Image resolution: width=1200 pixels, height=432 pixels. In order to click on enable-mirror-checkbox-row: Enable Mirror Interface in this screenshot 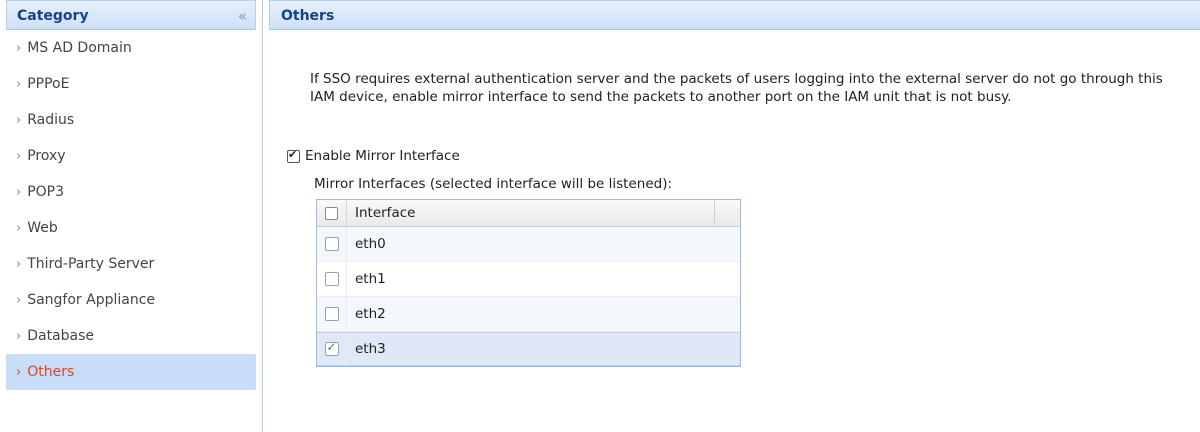, I will do `click(373, 156)`.